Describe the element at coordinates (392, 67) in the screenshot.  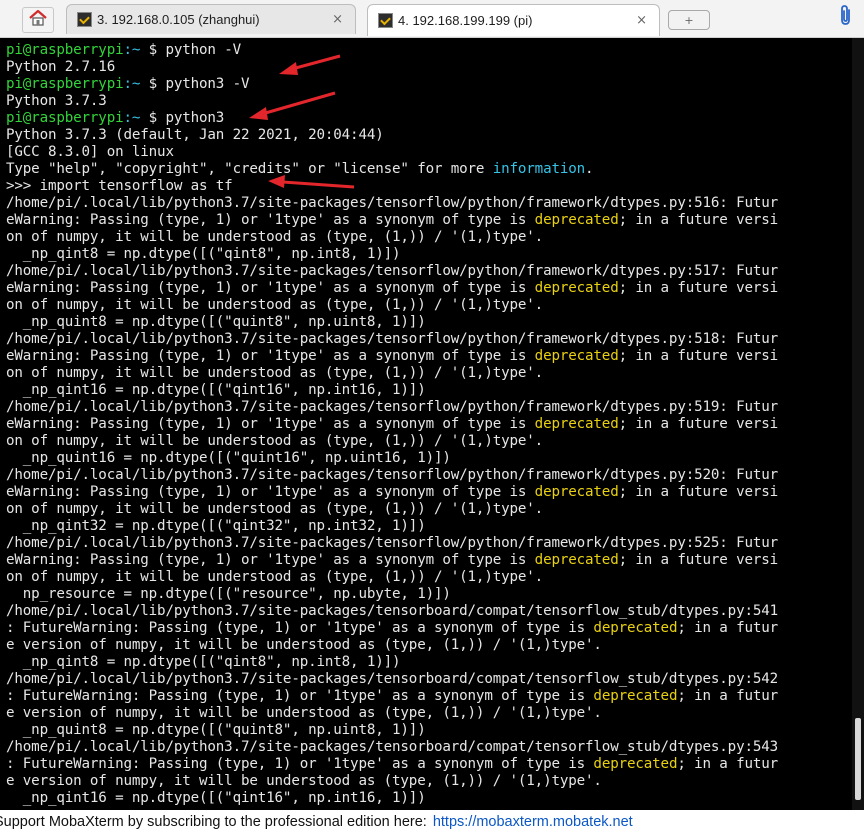
I see `terminal-line: Python 2.7.16` at that location.